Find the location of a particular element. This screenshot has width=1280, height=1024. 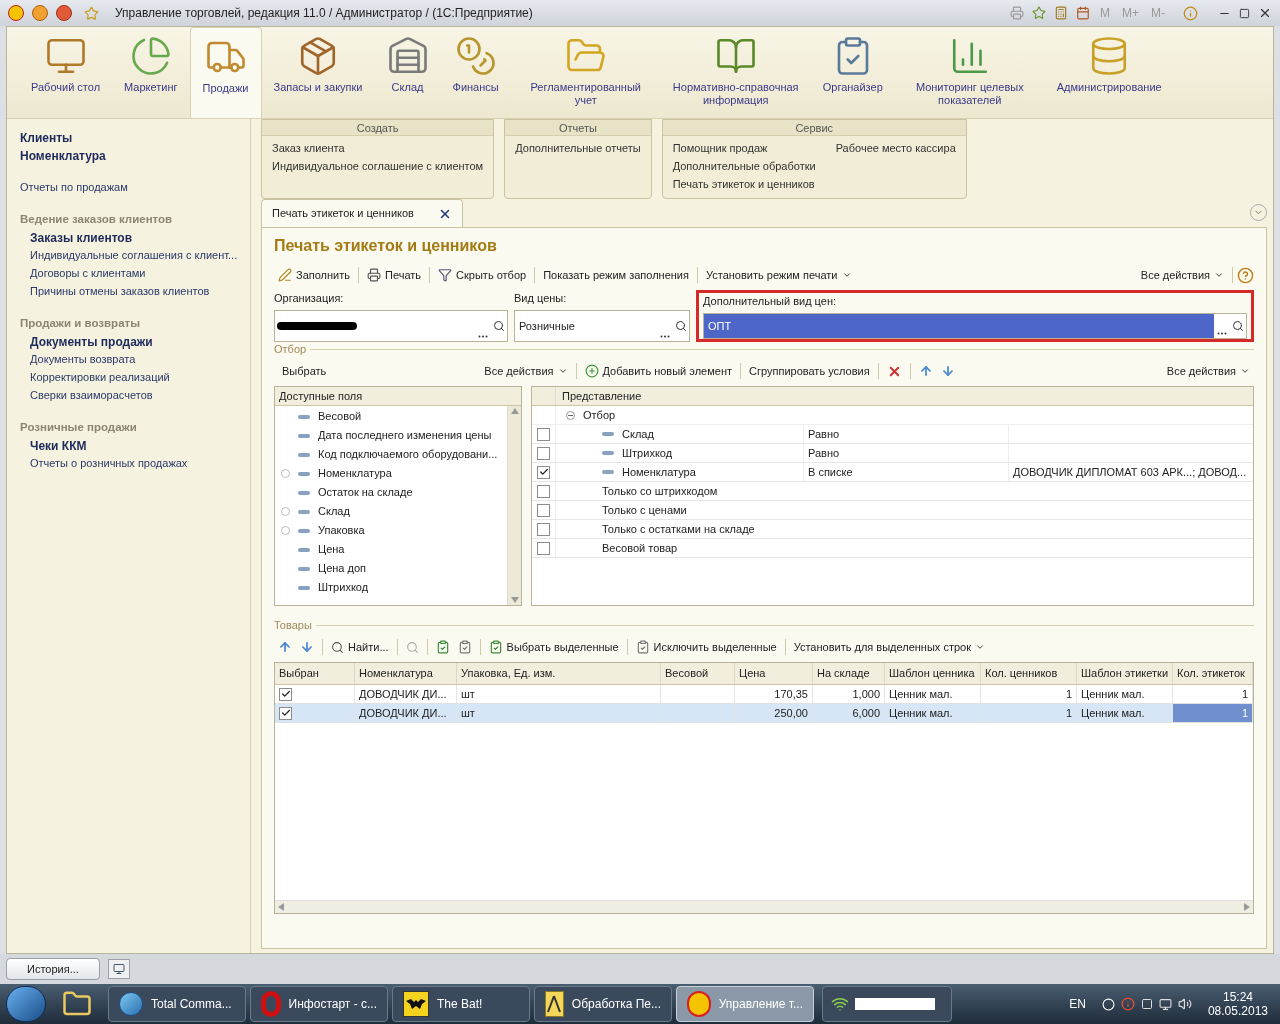

tray-icons is located at coordinates (1146, 1004).